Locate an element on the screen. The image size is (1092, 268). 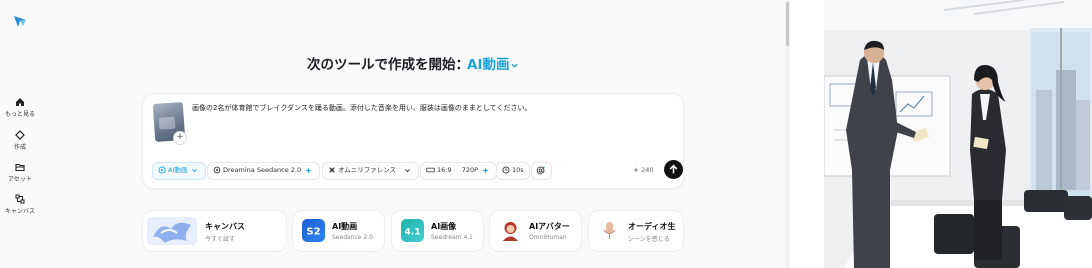
model-select: Dreamina Seedance 2.0 is located at coordinates (264, 171).